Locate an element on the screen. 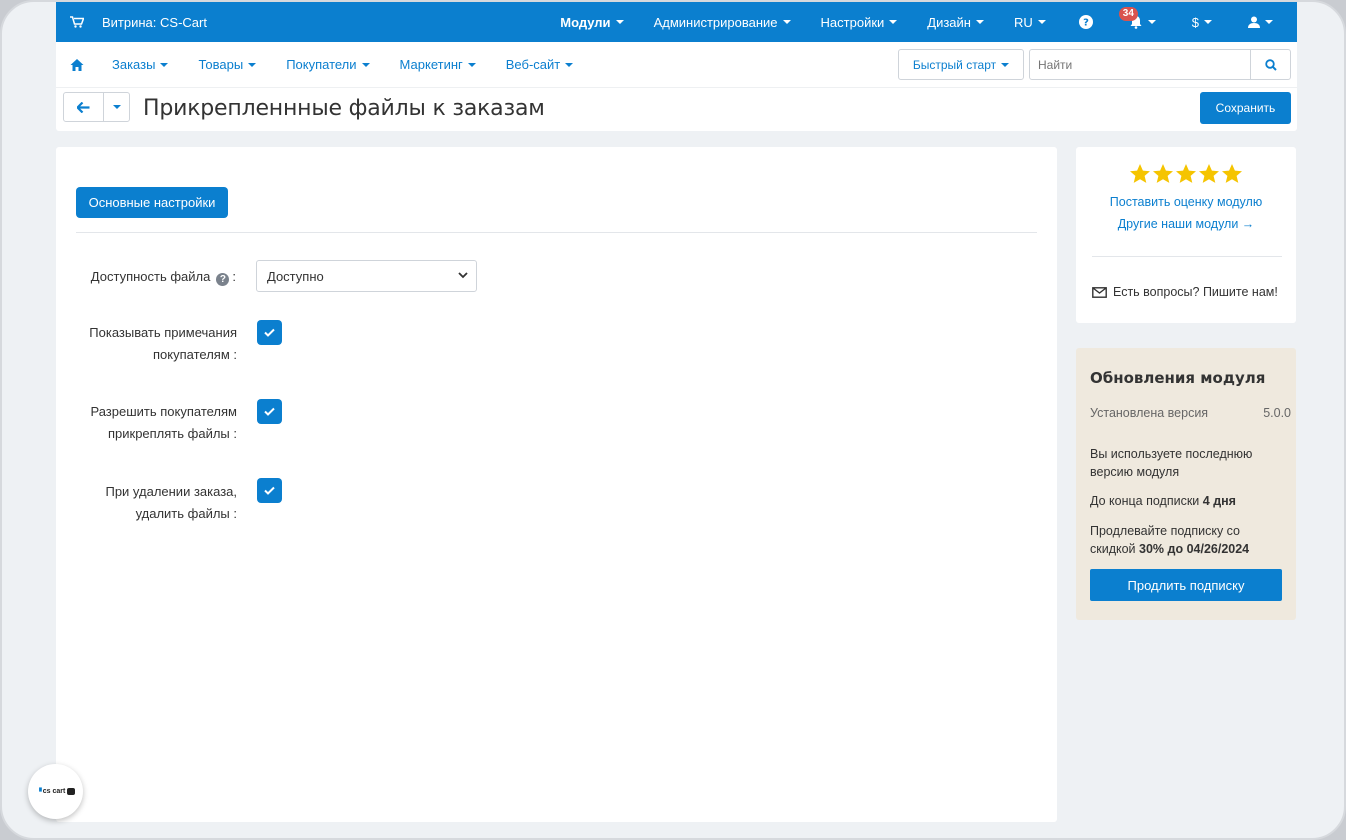 The height and width of the screenshot is (840, 1346). logo-pill is located at coordinates (71, 791).